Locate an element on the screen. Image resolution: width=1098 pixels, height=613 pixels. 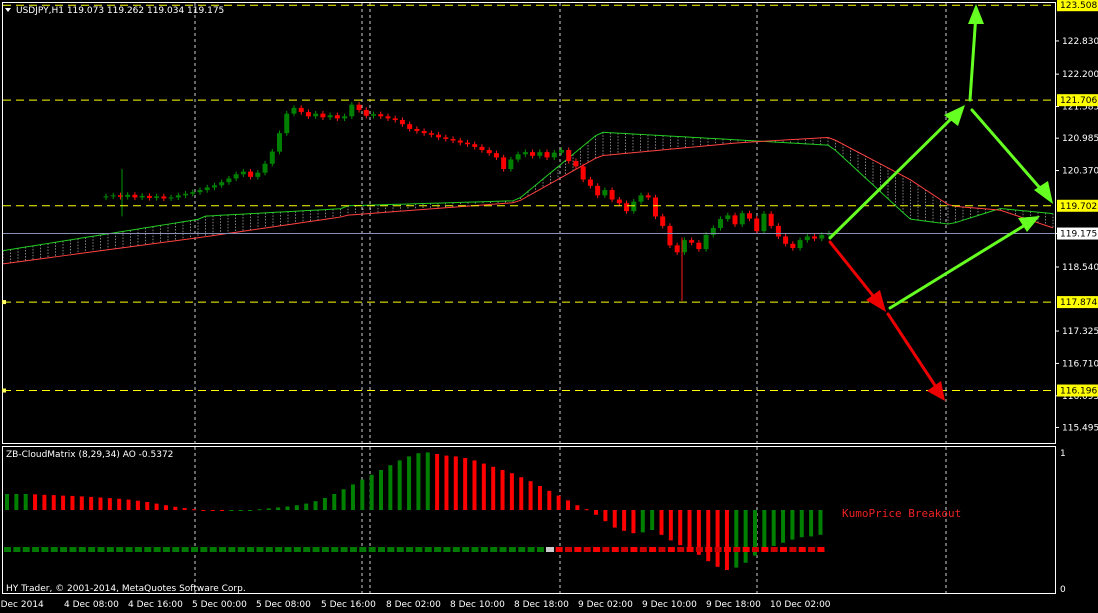
time-label: 4 Dec 08:00 is located at coordinates (91, 605).